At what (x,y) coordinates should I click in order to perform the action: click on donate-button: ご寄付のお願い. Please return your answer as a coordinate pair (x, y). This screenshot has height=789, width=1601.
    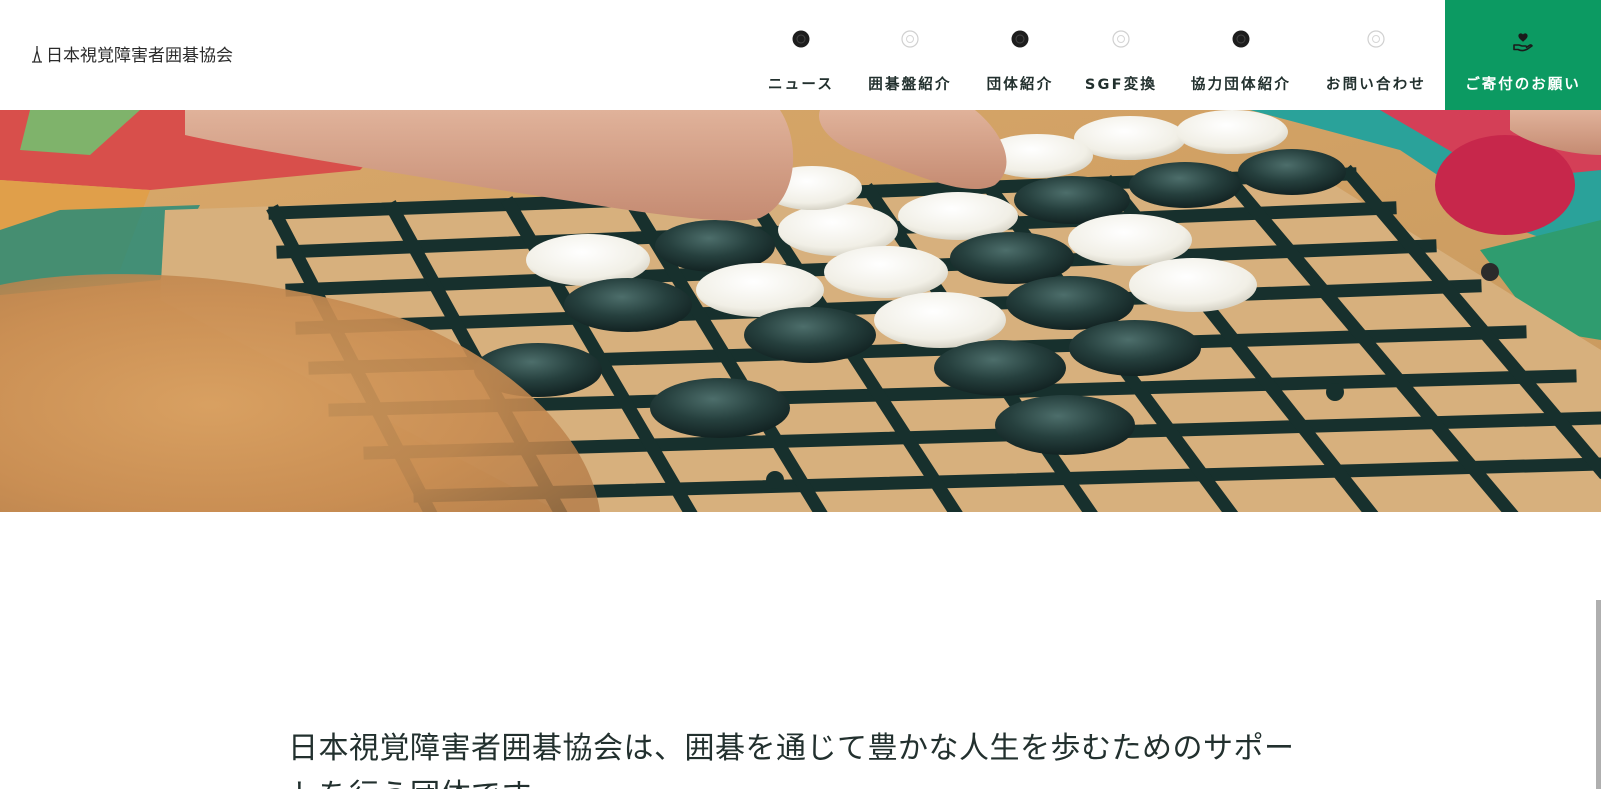
    Looking at the image, I should click on (1523, 55).